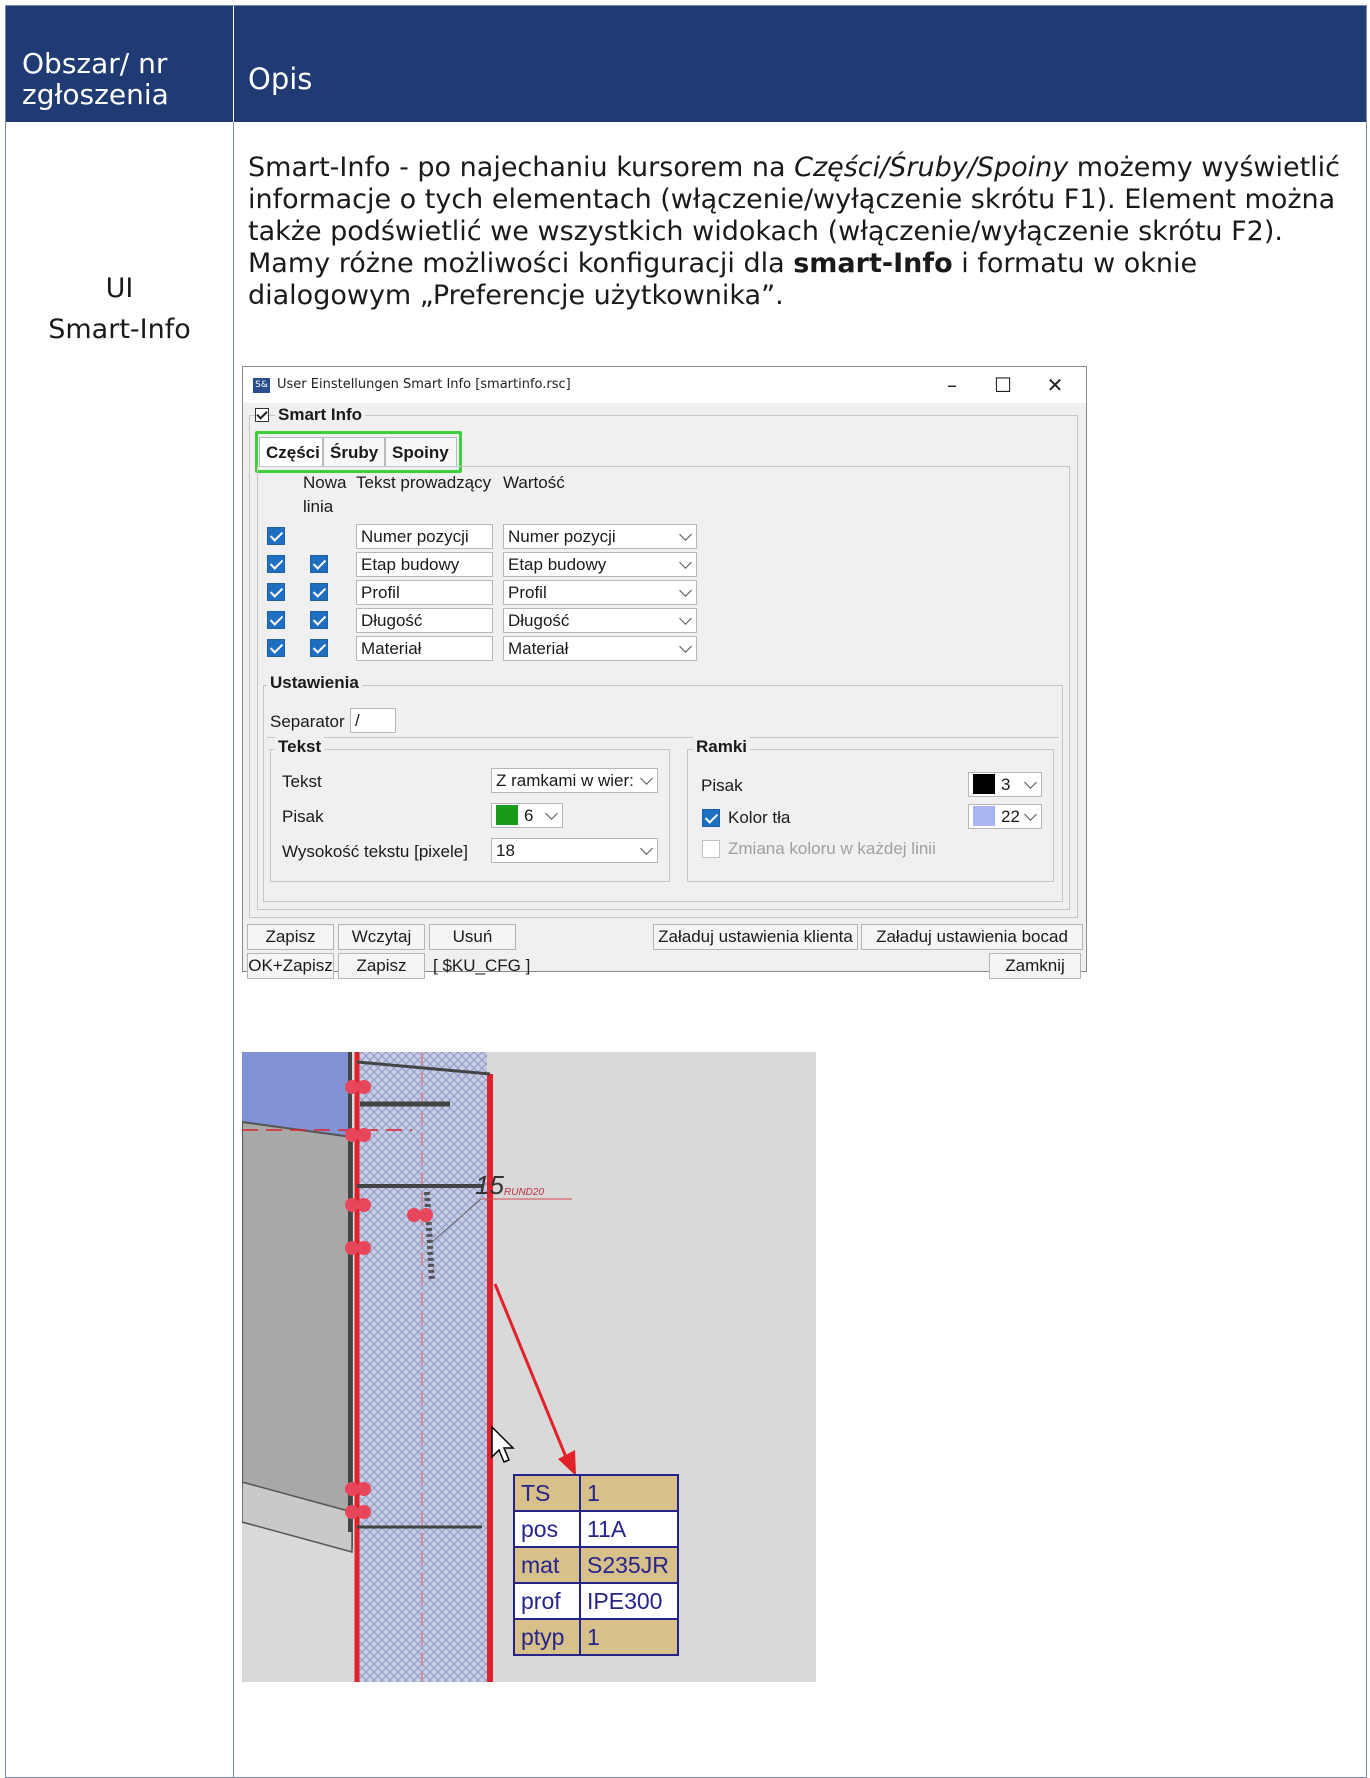  Describe the element at coordinates (119, 309) in the screenshot. I see `area-cell: UI Smart-Info` at that location.